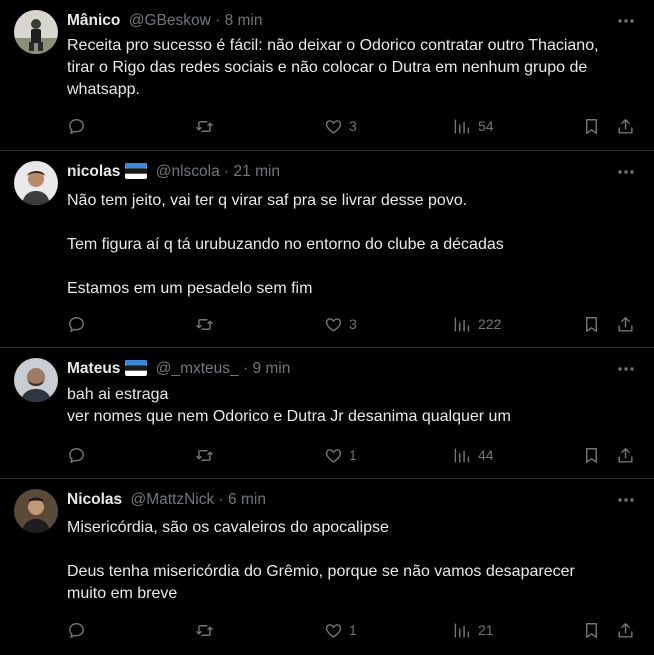  I want to click on user-handle: @MattzNick, so click(172, 499).